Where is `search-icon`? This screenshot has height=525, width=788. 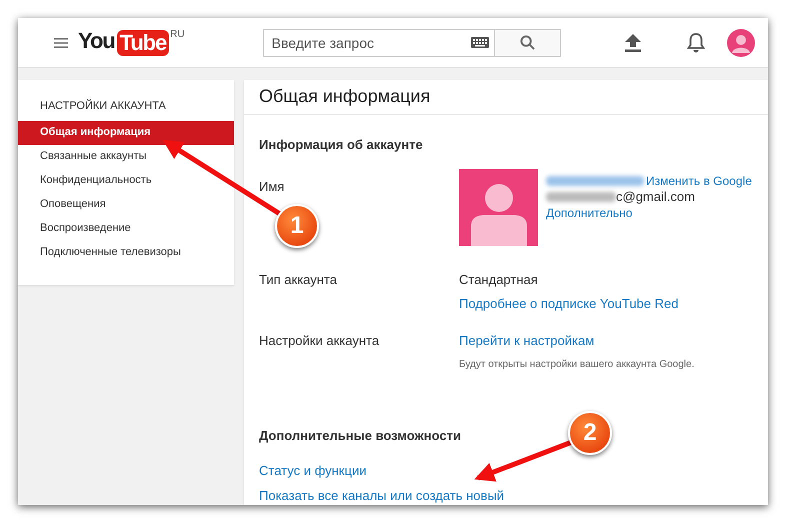
search-icon is located at coordinates (527, 42).